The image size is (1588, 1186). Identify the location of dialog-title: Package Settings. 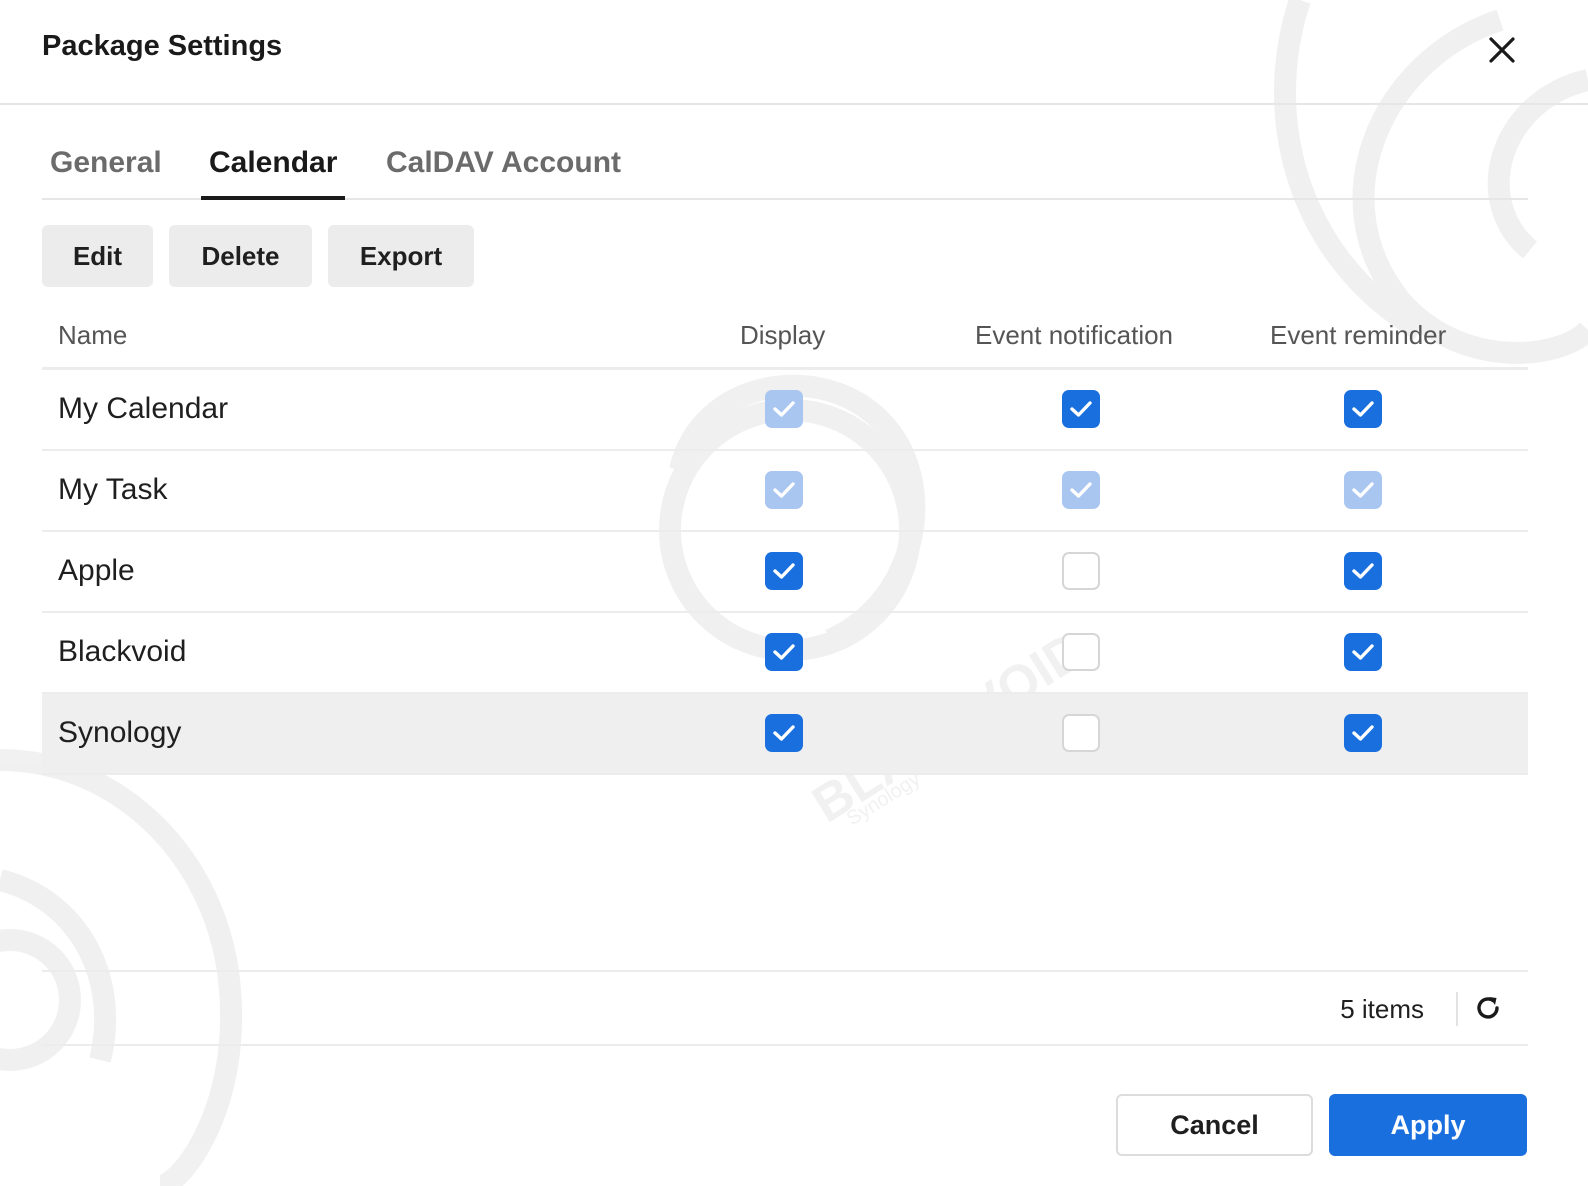
(162, 46).